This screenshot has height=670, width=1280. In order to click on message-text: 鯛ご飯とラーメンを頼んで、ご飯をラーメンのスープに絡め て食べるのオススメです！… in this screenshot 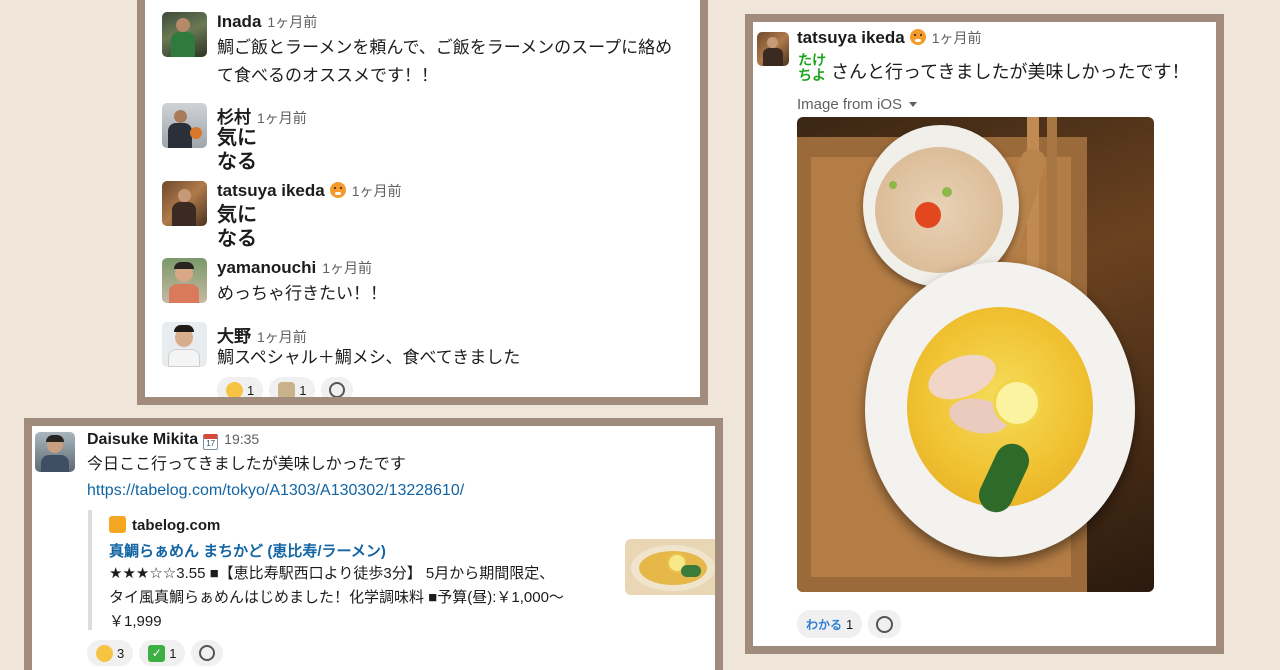, I will do `click(457, 62)`.